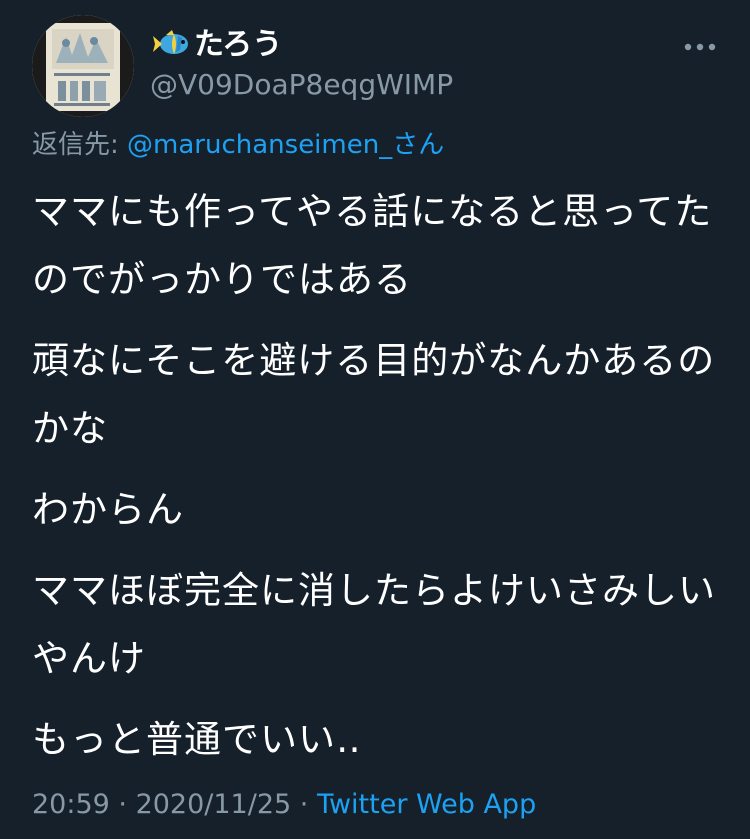 The height and width of the screenshot is (839, 750). I want to click on user-handle: @V09DoaP8eqgWIMP, so click(301, 85).